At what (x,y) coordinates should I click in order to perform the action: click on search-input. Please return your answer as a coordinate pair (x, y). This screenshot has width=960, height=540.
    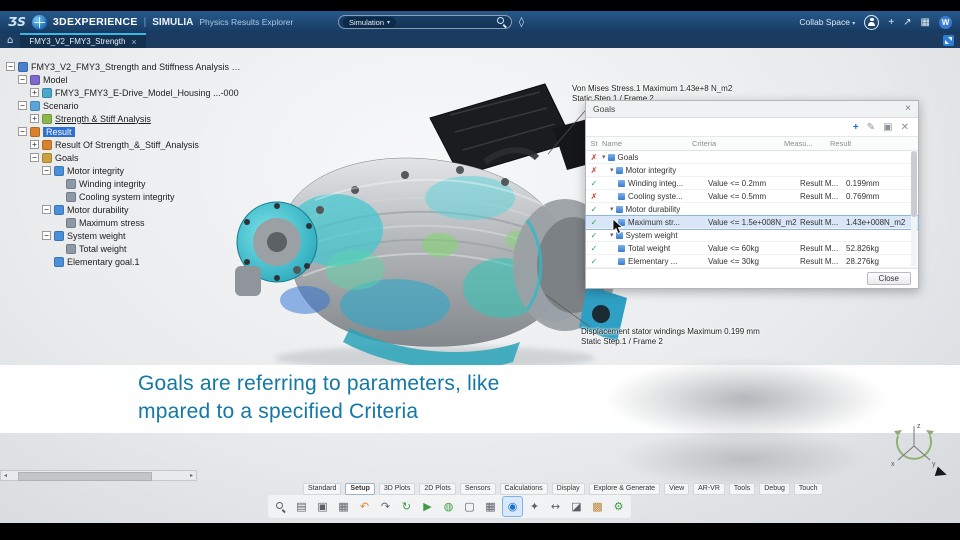
    Looking at the image, I should click on (446, 22).